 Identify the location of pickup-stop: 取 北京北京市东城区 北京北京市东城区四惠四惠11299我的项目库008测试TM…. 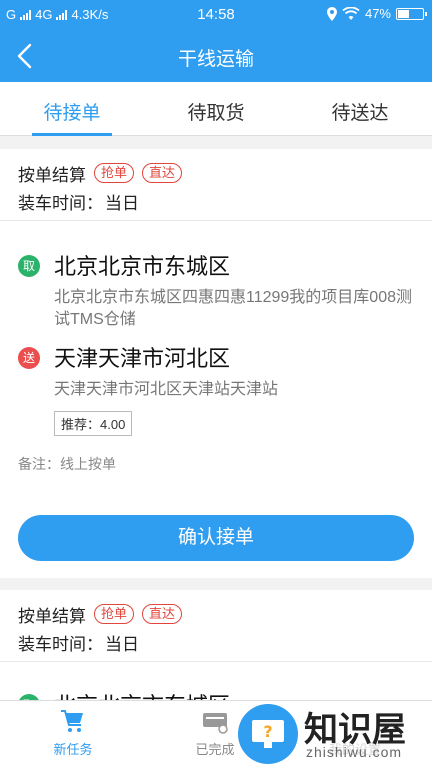
(216, 292).